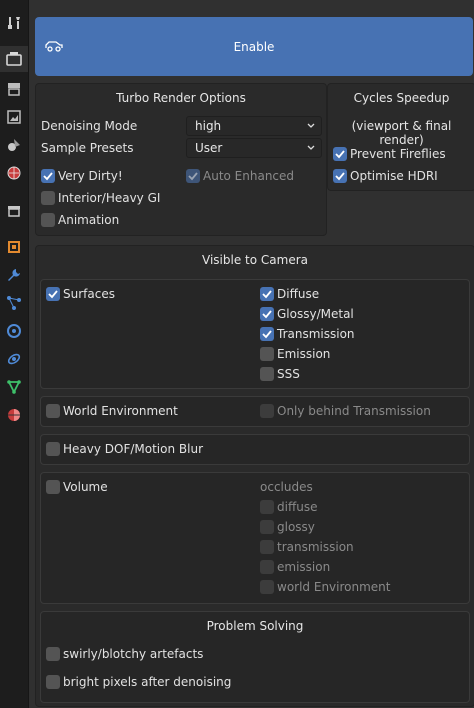  Describe the element at coordinates (297, 507) in the screenshot. I see `occludes-diffuse-label: diffuse` at that location.